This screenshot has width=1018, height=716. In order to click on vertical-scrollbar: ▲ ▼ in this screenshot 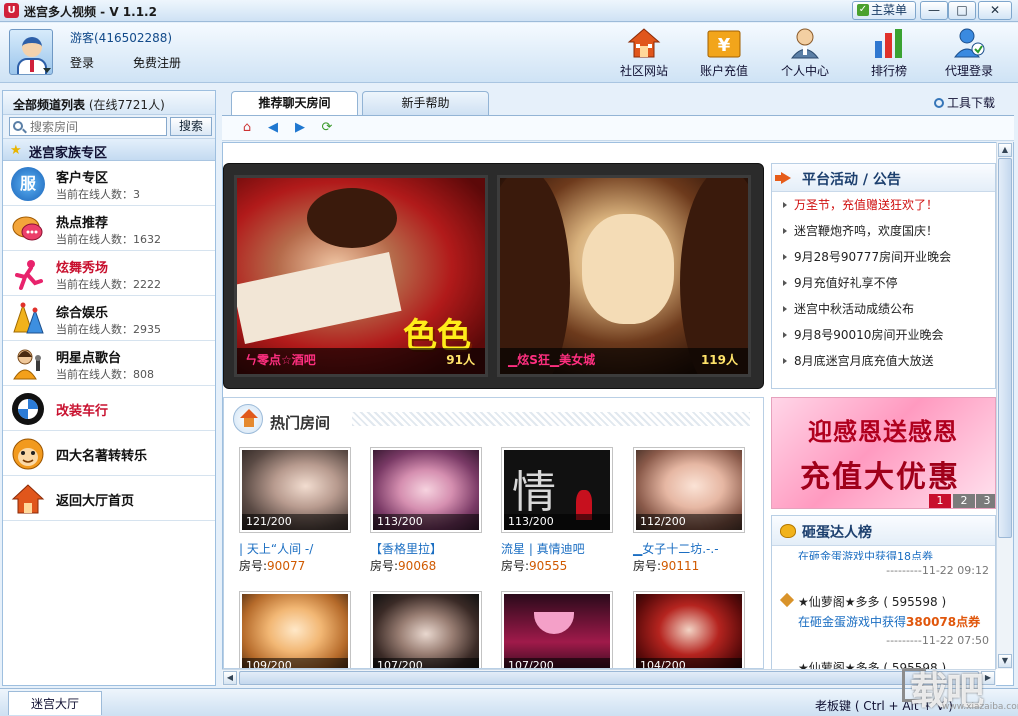, I will do `click(1004, 405)`.